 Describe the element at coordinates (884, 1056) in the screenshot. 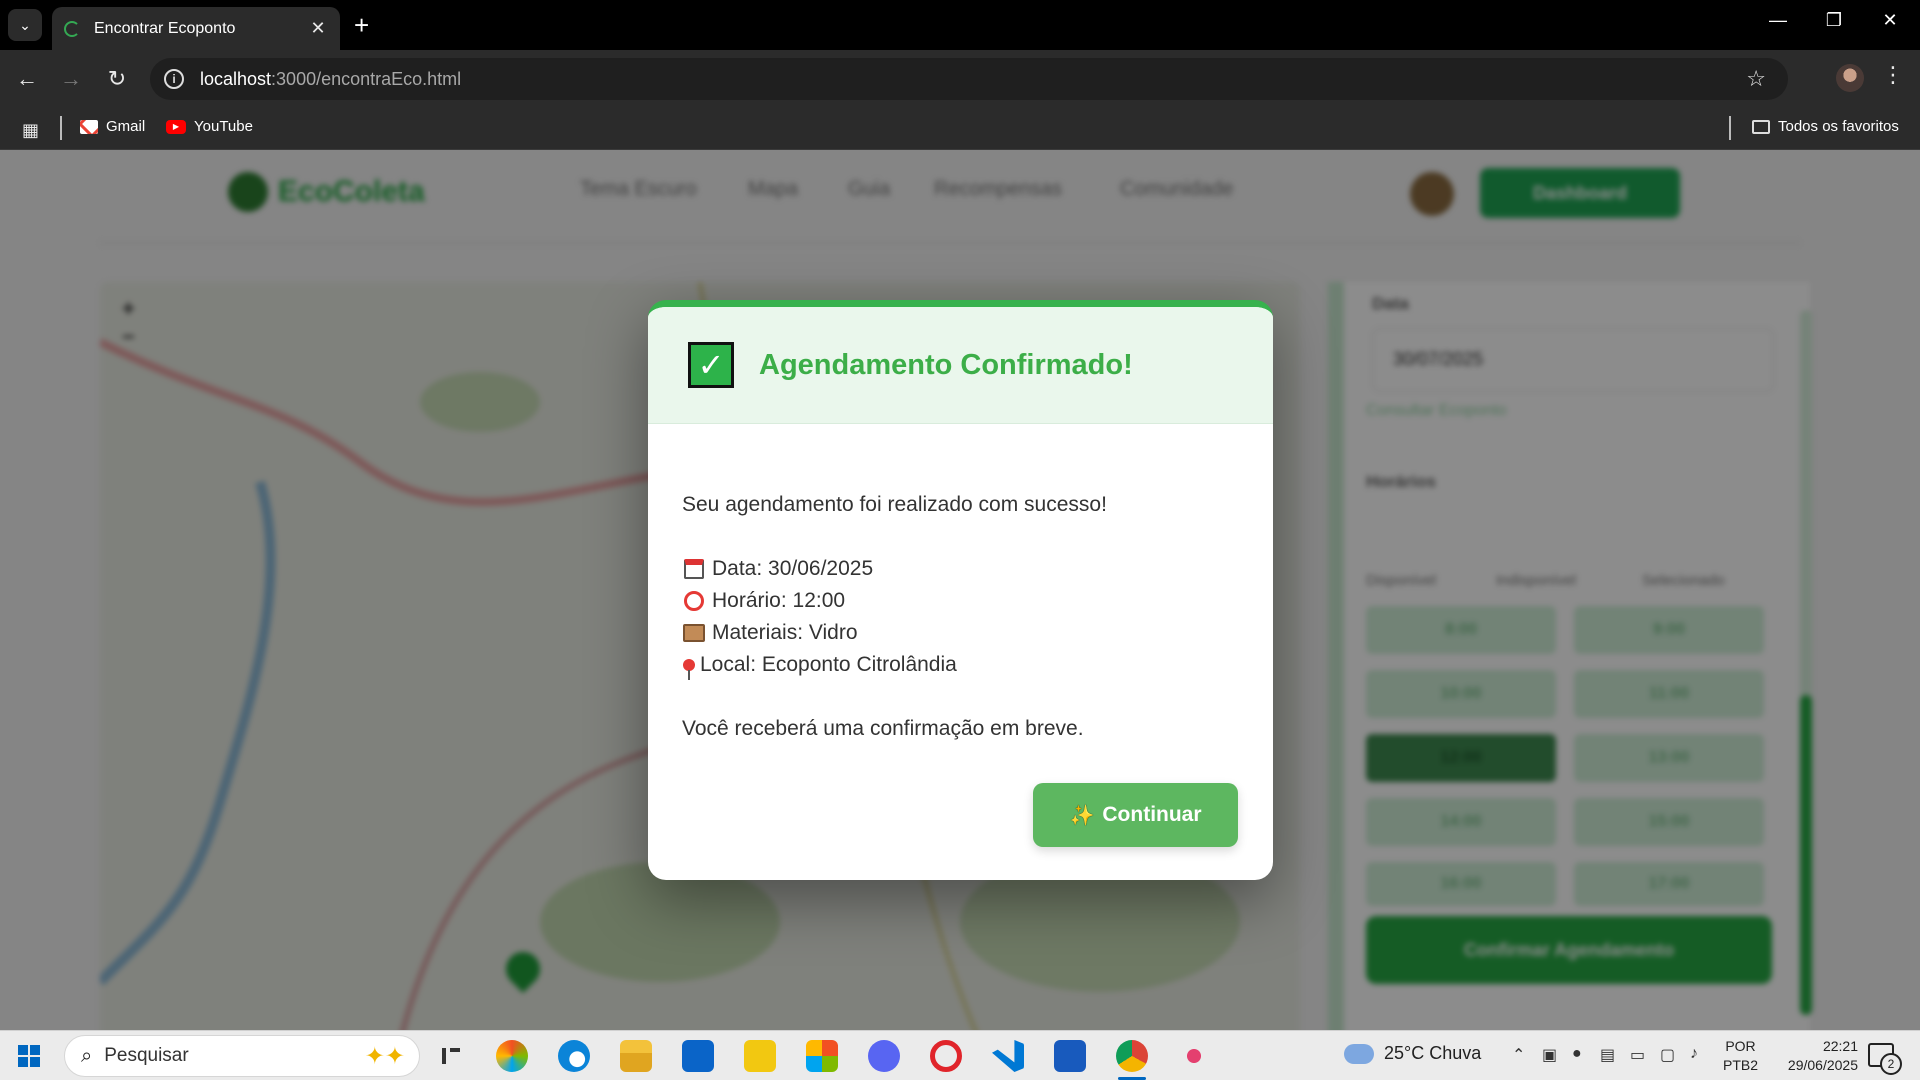

I see `discord-icon` at that location.